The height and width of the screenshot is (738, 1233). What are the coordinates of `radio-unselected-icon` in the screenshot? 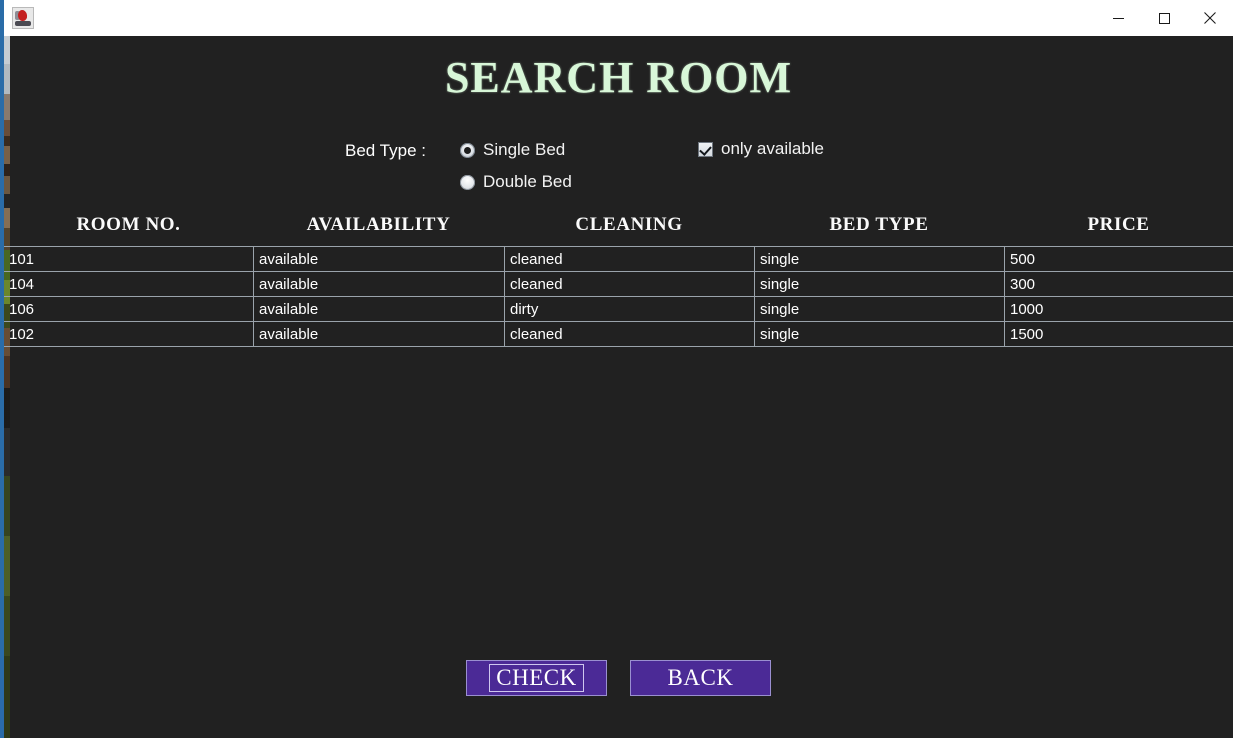 It's located at (467, 182).